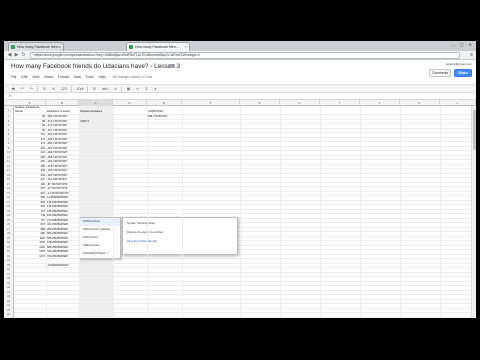 The width and height of the screenshot is (480, 360). I want to click on browser-menu-icon: ≡, so click(471, 55).